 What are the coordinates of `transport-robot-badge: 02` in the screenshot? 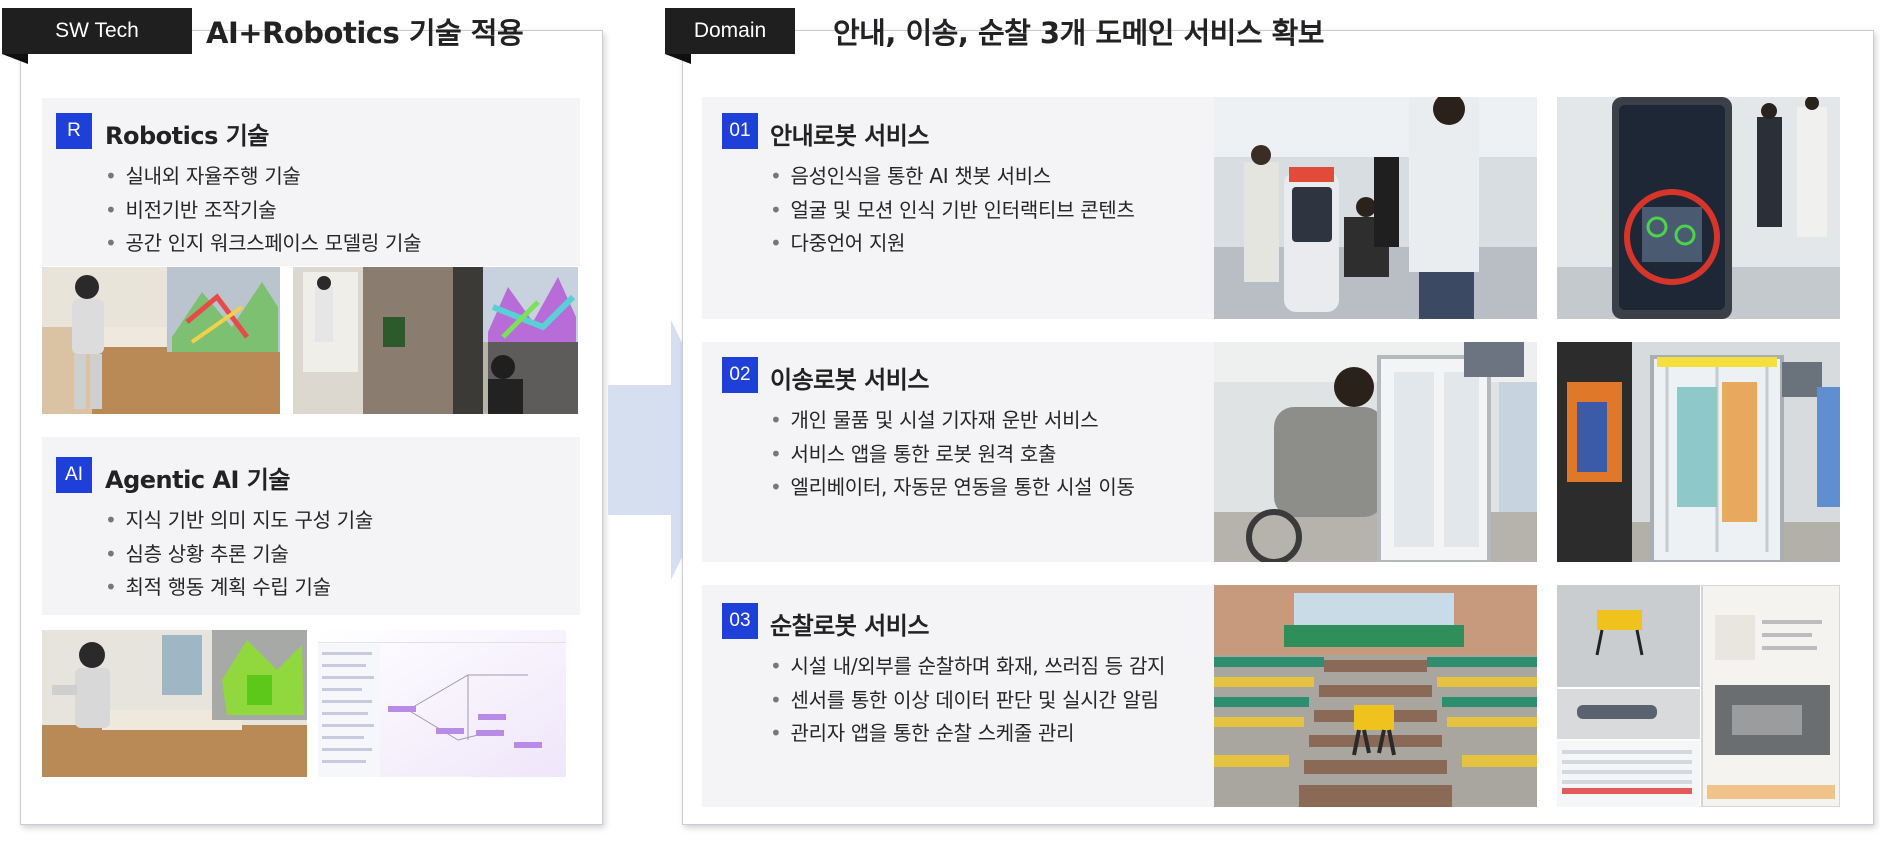 It's located at (740, 375).